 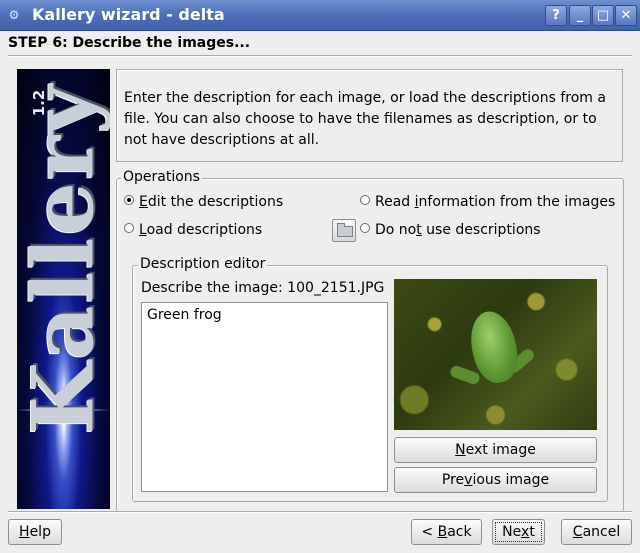 What do you see at coordinates (512, 532) in the screenshot?
I see `button-label-part: Ne` at bounding box center [512, 532].